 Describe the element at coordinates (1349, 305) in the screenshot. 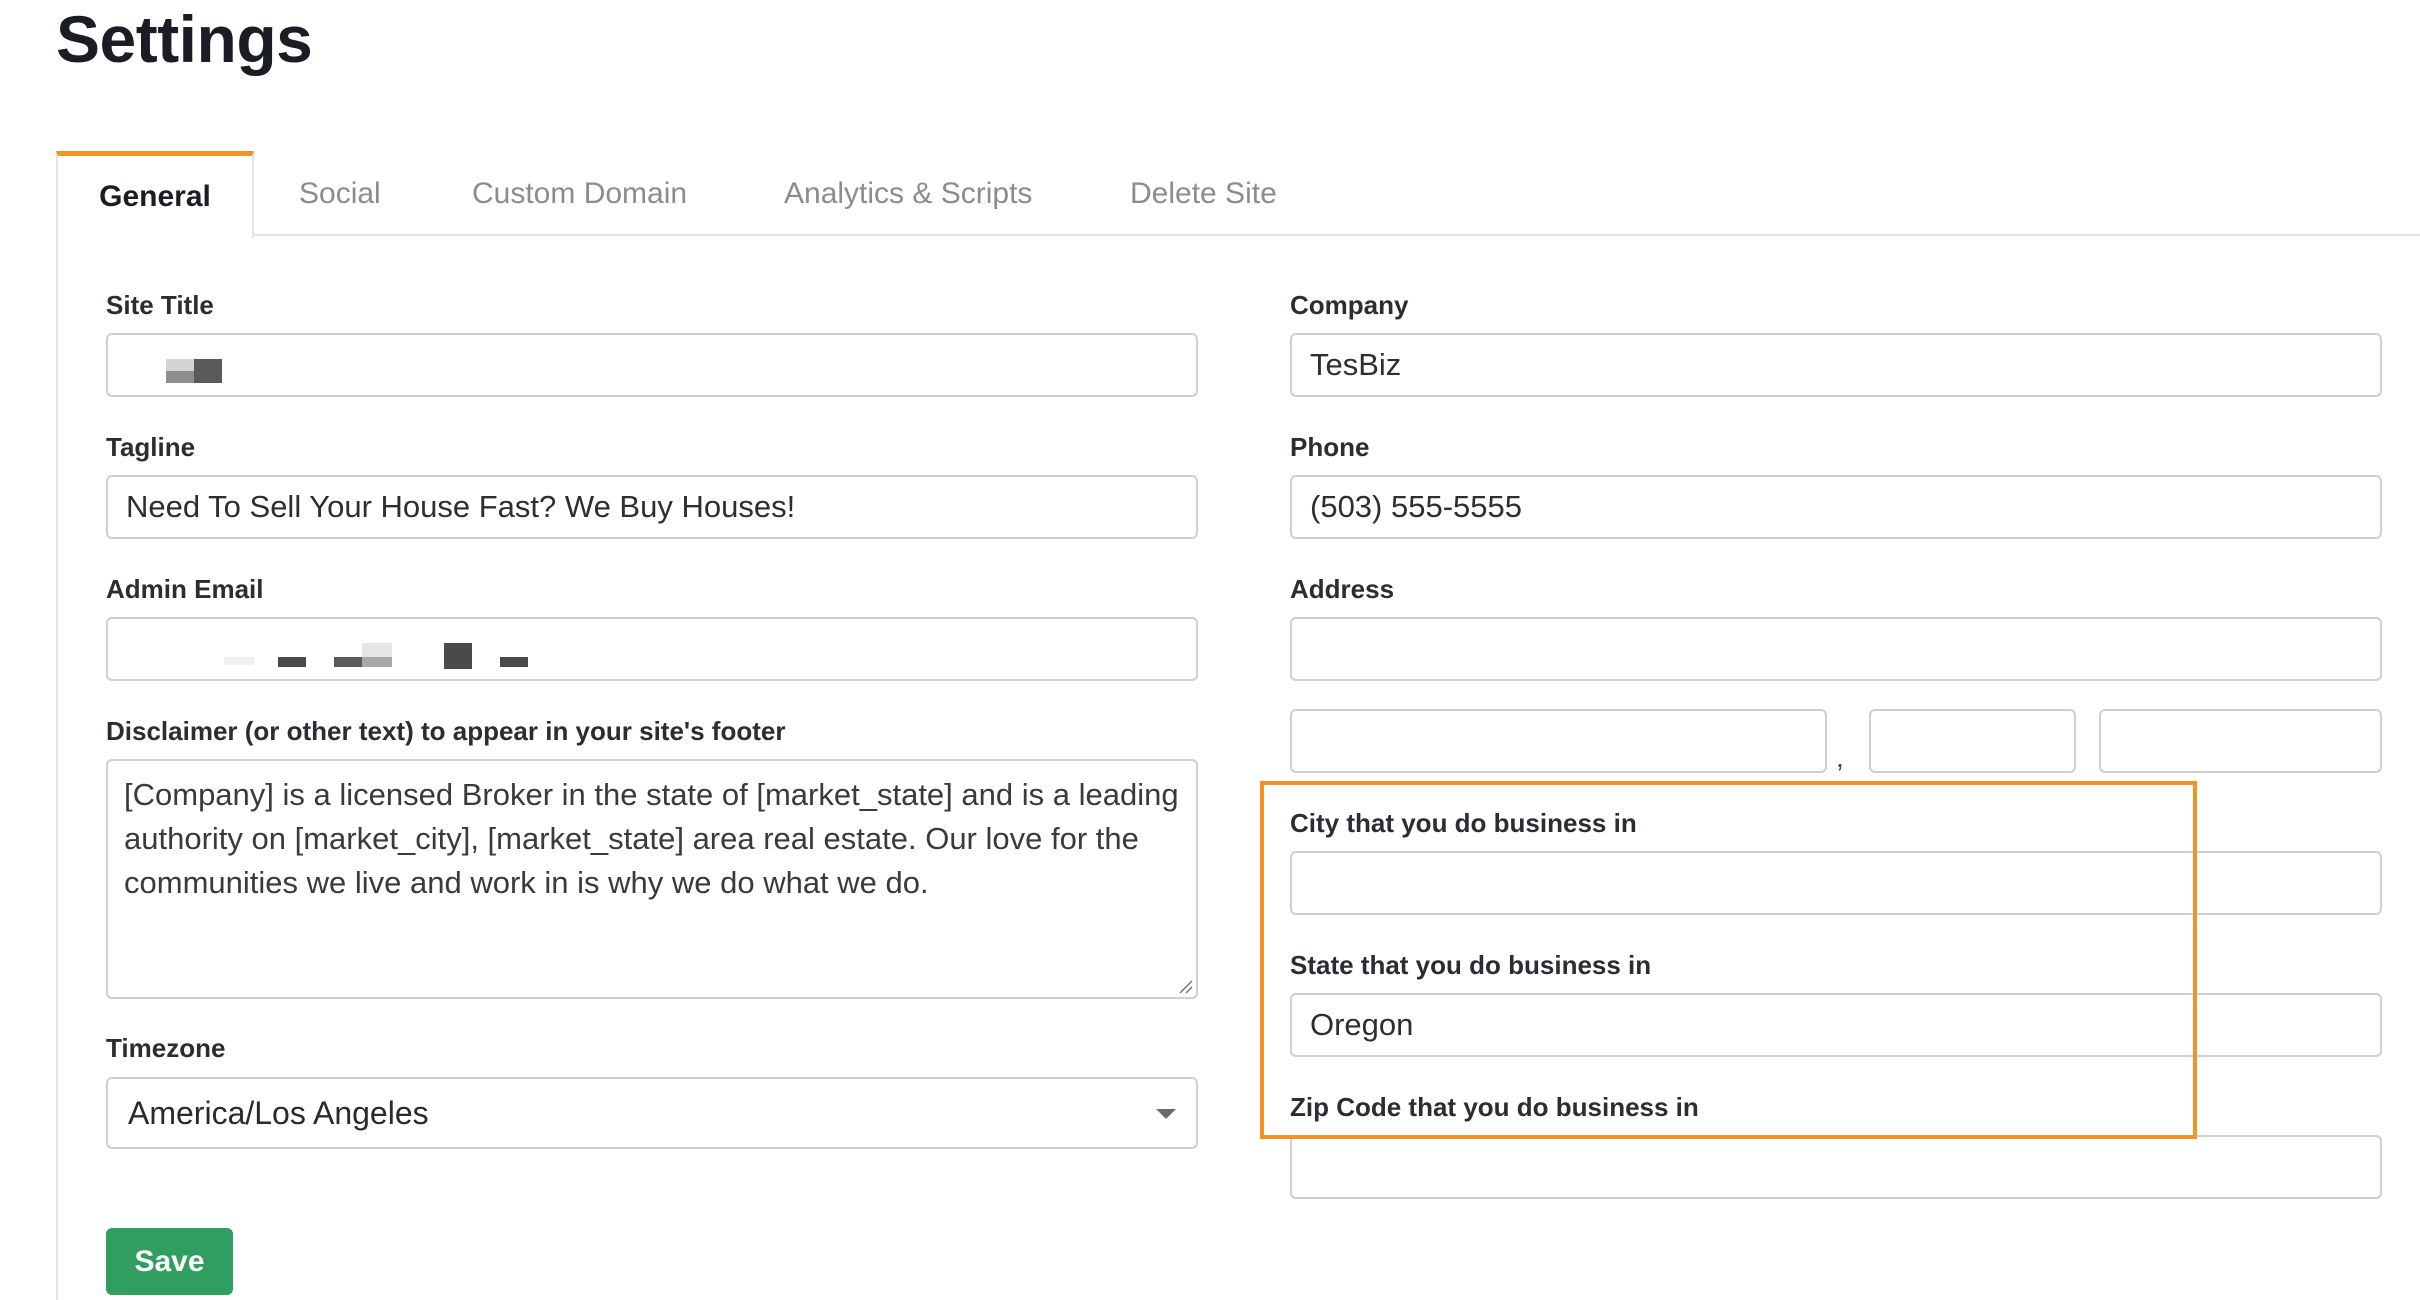

I see `company-label: Company` at that location.